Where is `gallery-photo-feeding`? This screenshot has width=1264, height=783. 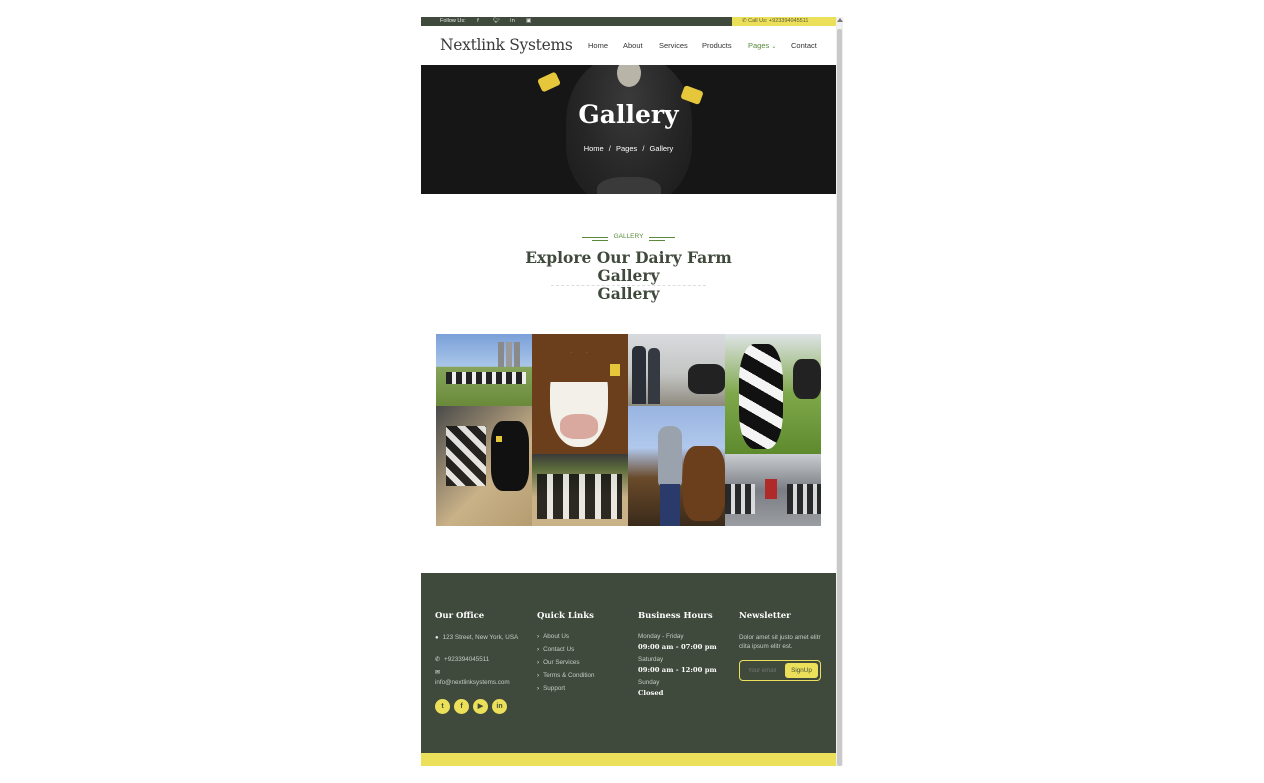 gallery-photo-feeding is located at coordinates (484, 466).